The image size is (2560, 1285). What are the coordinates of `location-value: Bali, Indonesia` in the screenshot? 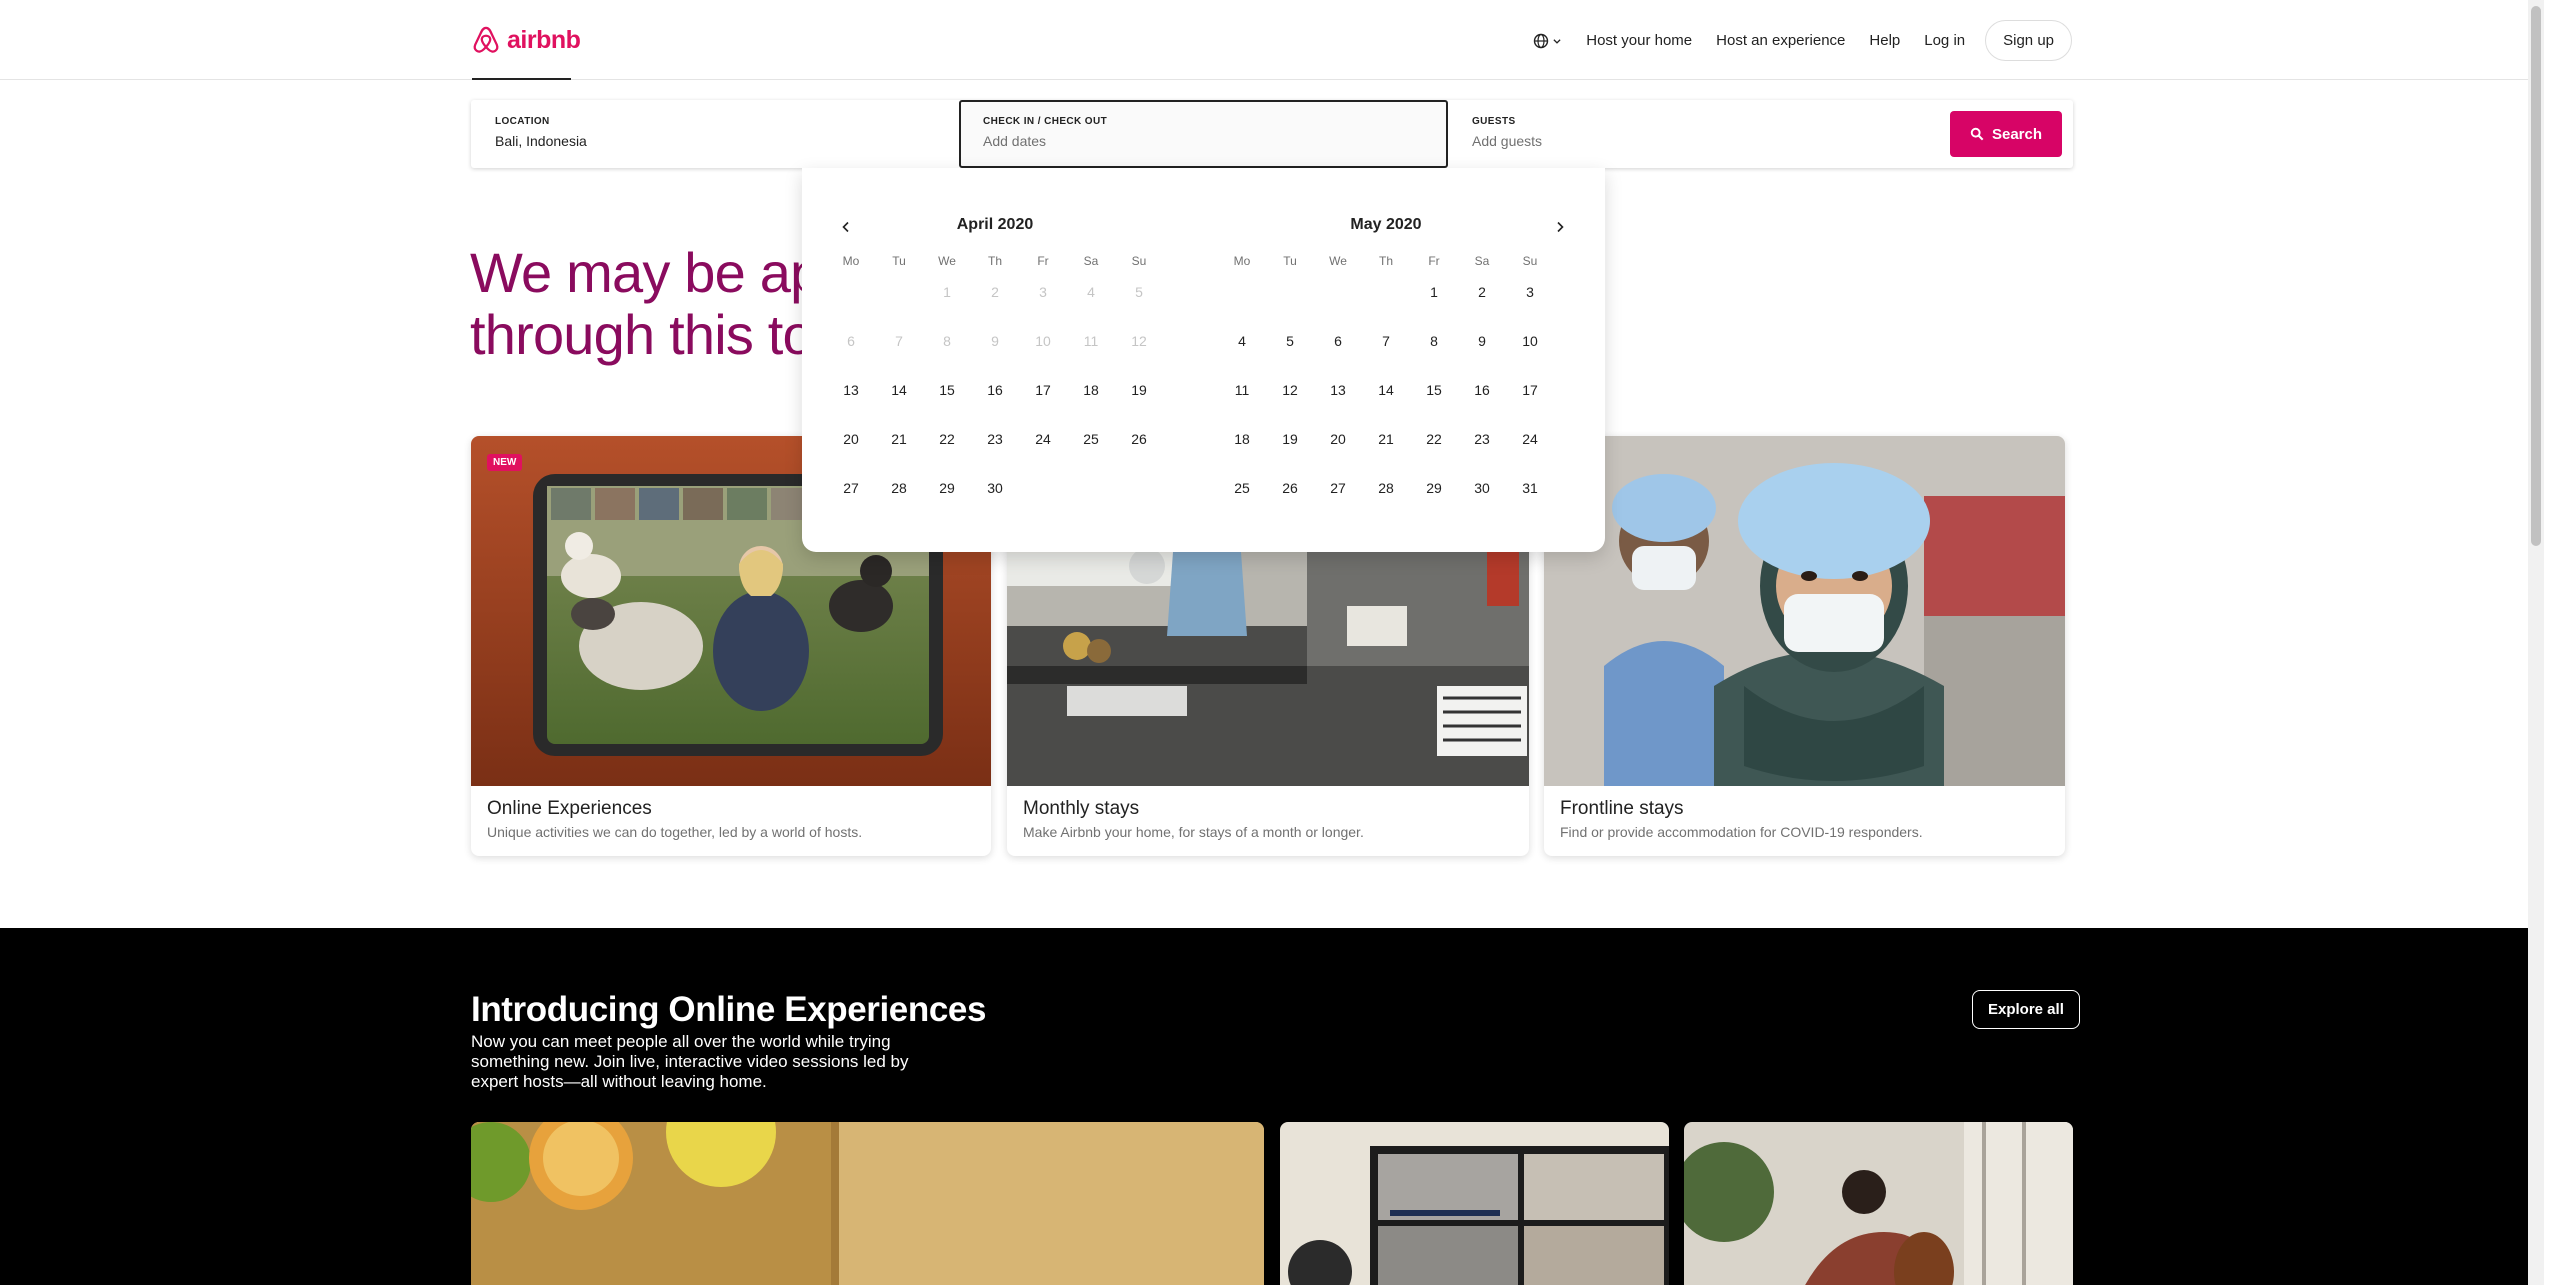 It's located at (715, 141).